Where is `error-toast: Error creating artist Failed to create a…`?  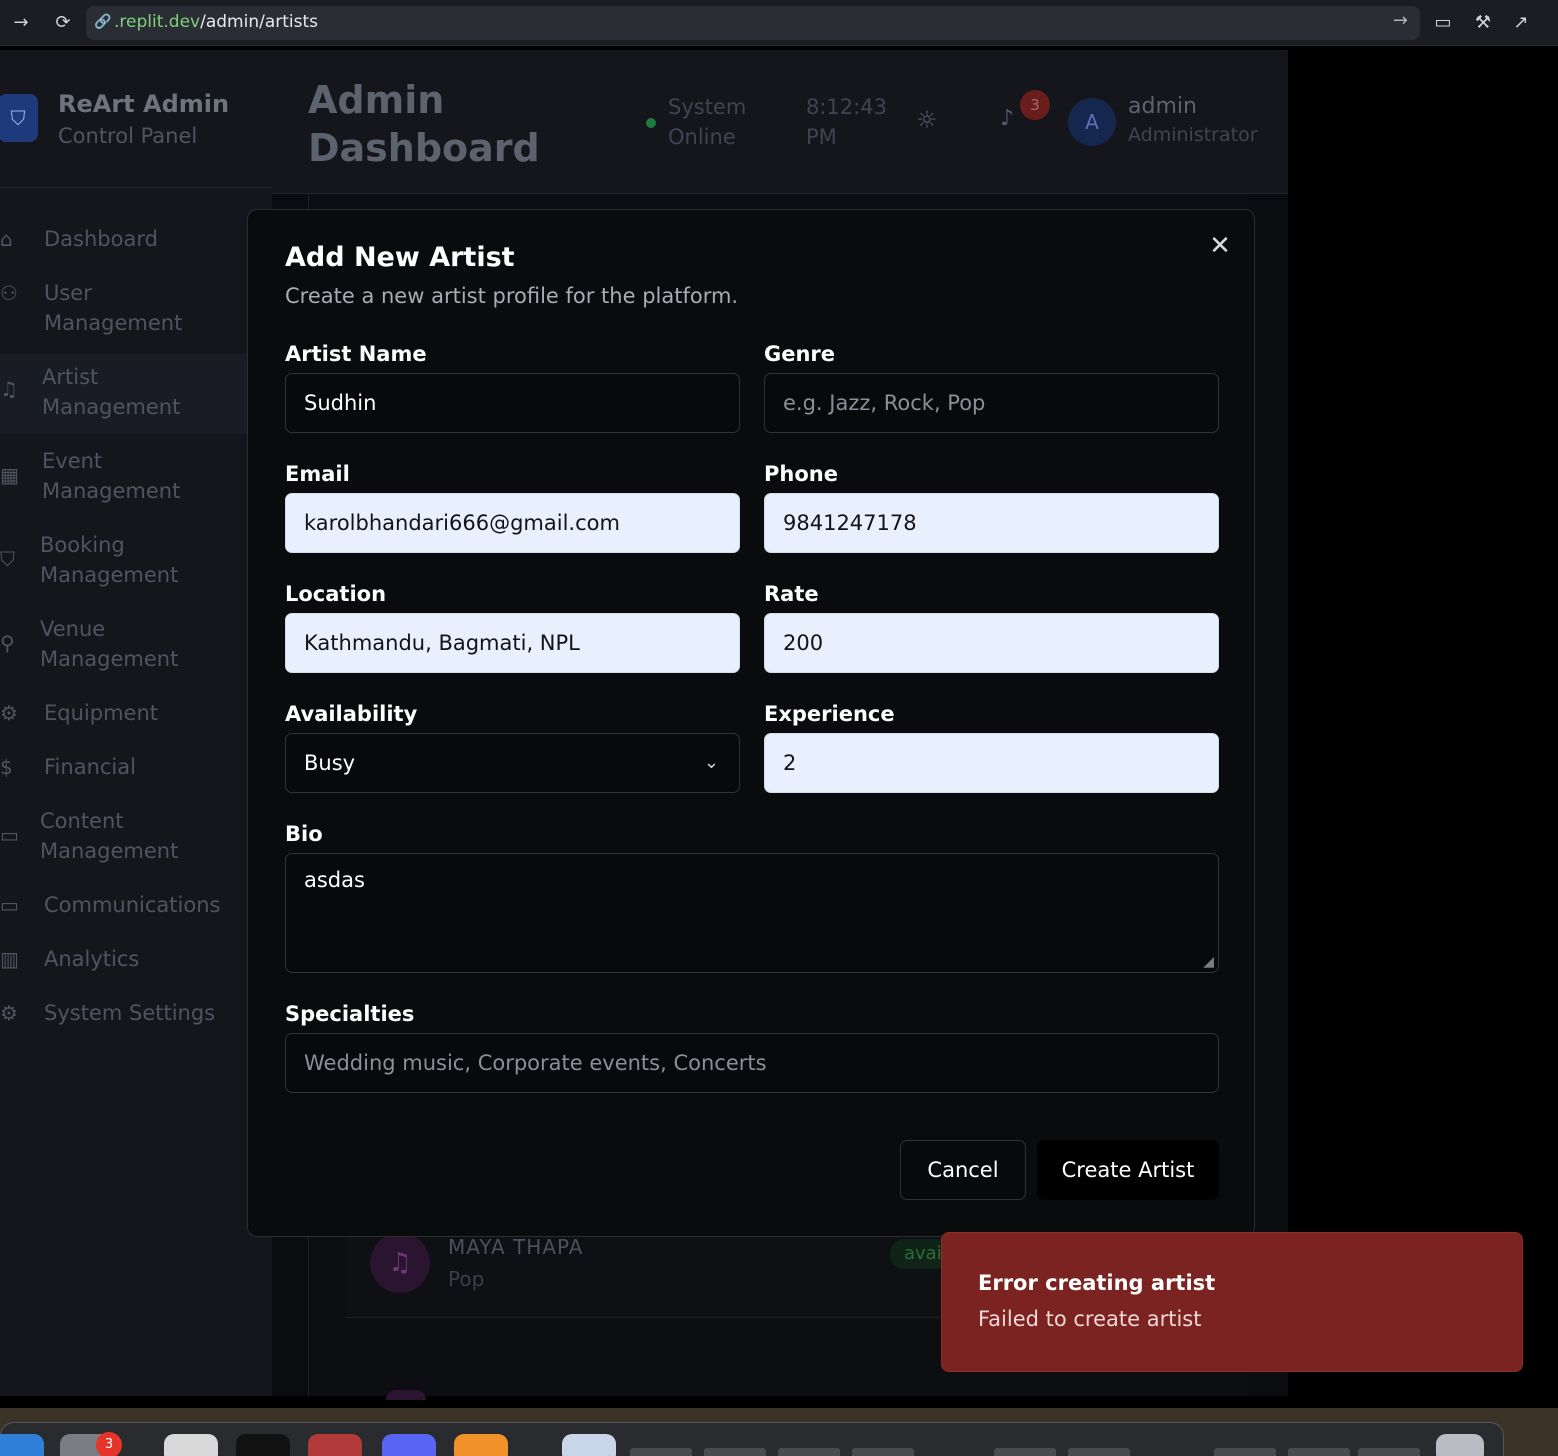 error-toast: Error creating artist Failed to create a… is located at coordinates (1232, 1302).